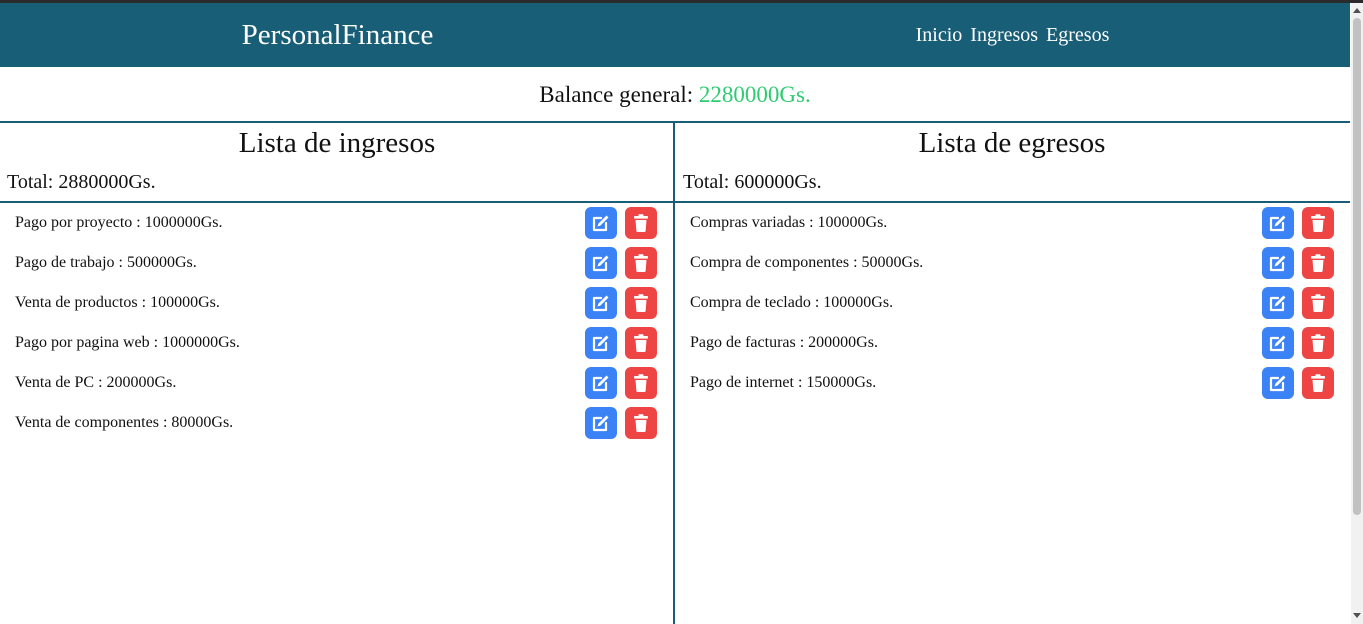  I want to click on ingreso-row: Pago de trabajo : 500000Gs., so click(337, 265).